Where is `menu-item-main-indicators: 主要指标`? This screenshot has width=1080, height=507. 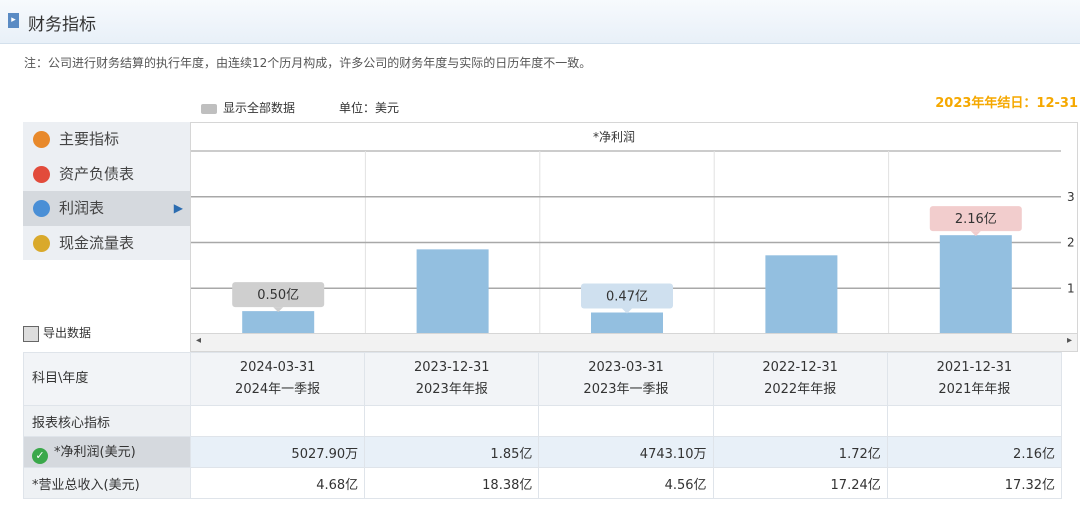
menu-item-main-indicators: 主要指标 is located at coordinates (106, 139).